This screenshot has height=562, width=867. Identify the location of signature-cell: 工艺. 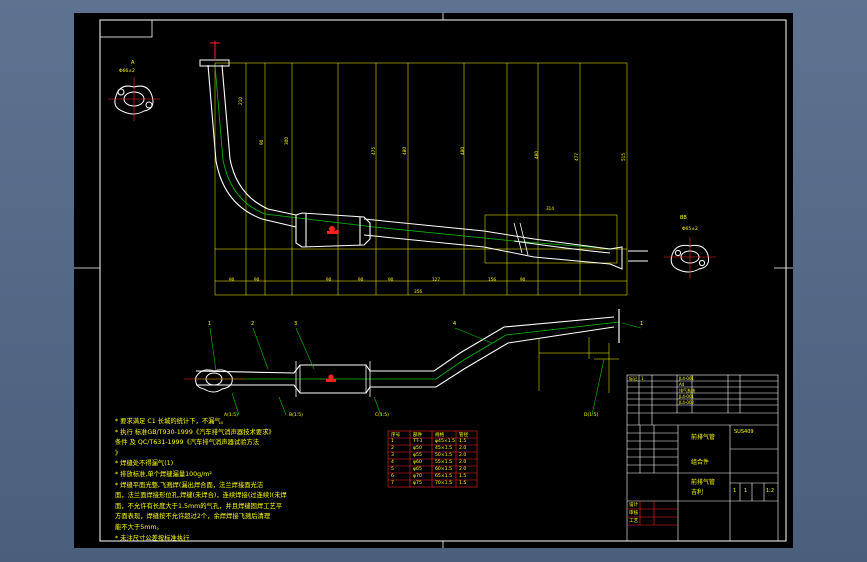
(634, 521).